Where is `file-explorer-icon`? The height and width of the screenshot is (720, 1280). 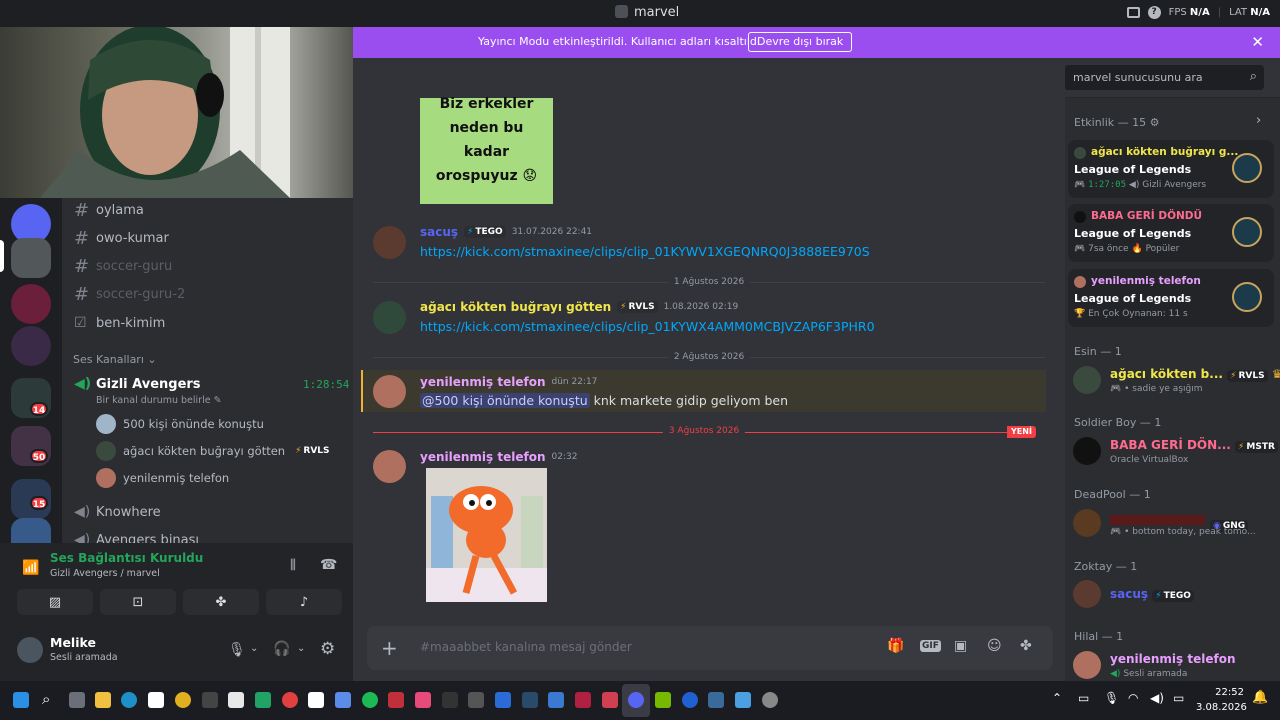 file-explorer-icon is located at coordinates (103, 700).